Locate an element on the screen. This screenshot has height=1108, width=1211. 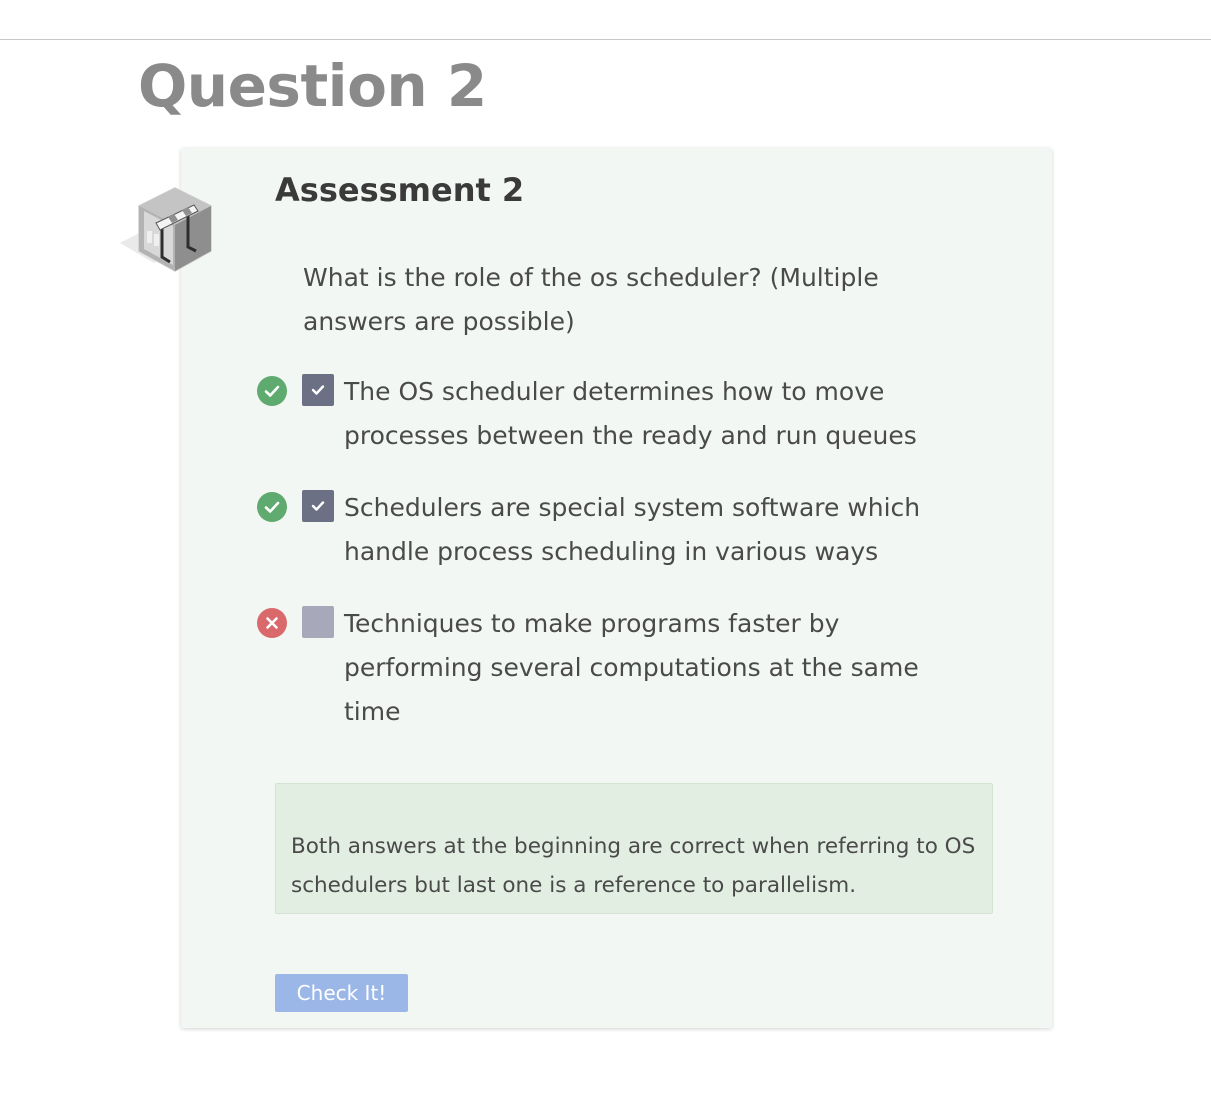
x-circle-icon is located at coordinates (272, 623).